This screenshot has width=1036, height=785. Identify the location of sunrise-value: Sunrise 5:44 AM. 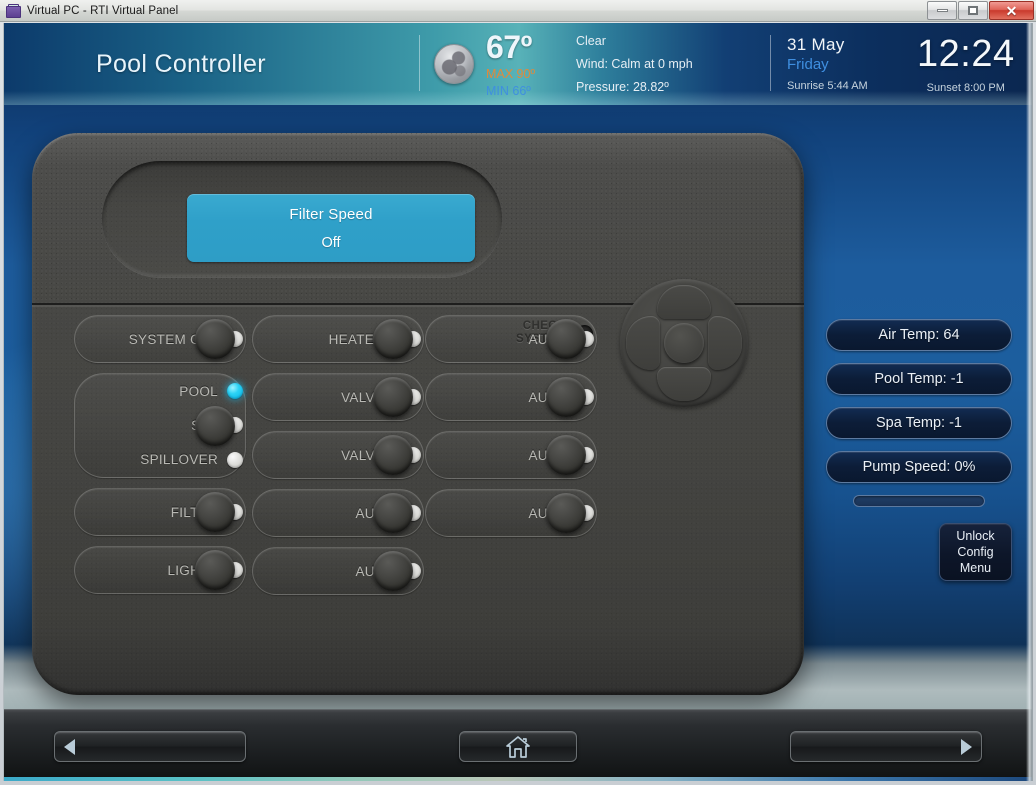
(827, 86).